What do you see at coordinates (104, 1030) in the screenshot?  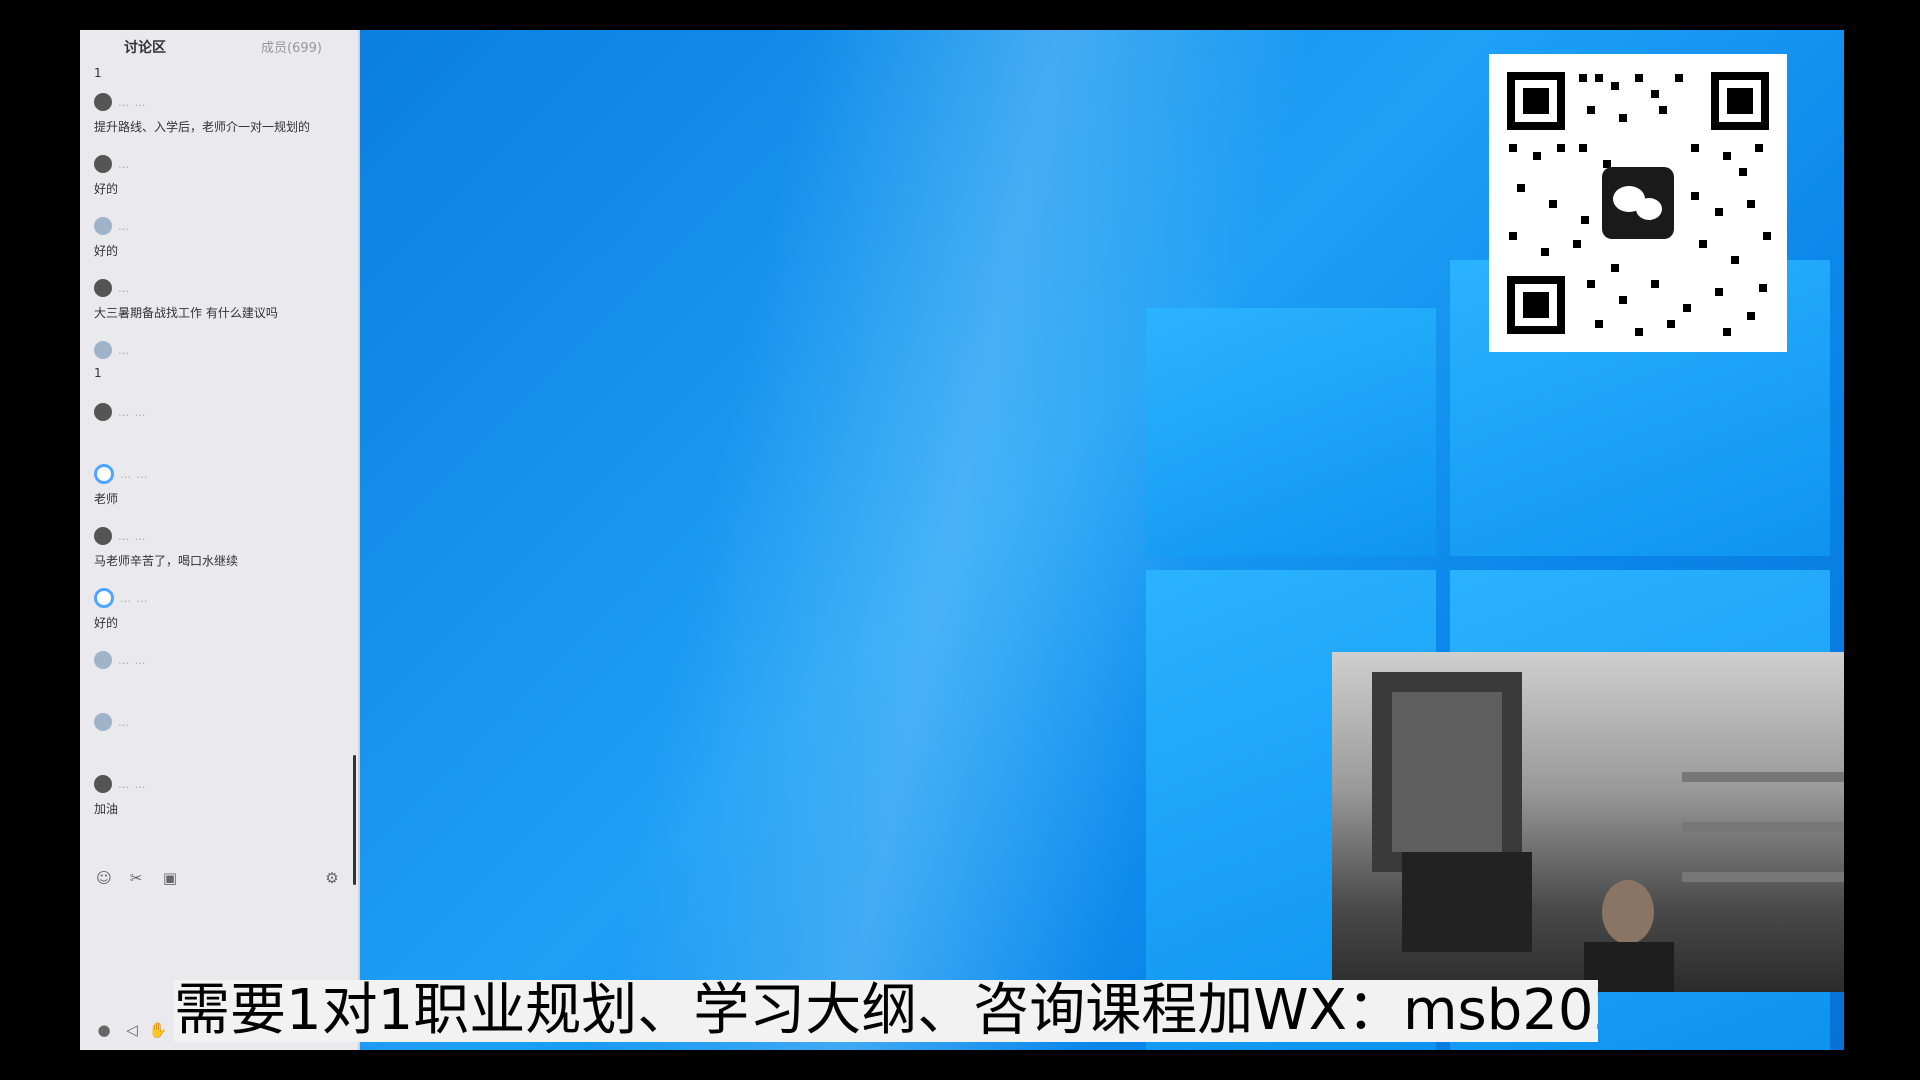 I see `microphone-icon: ●` at bounding box center [104, 1030].